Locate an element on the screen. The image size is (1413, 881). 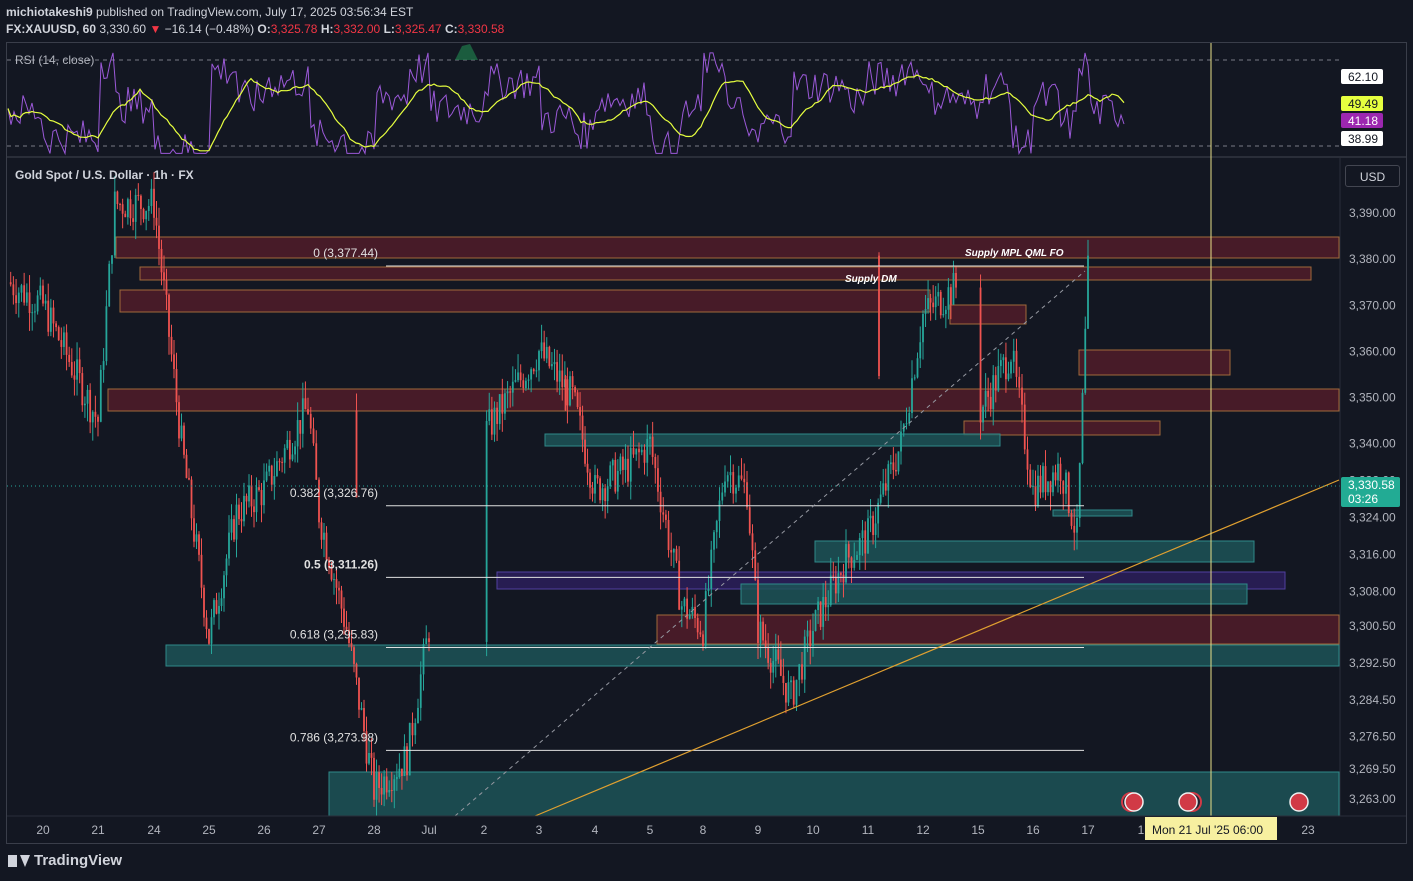
time-tick-label: 17 is located at coordinates (1088, 830).